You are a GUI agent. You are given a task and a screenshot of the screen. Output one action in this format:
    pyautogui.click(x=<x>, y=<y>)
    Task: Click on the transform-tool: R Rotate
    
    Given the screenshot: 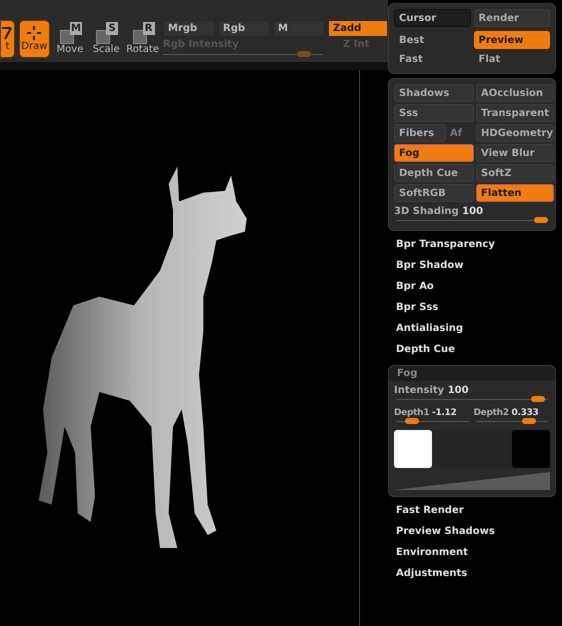 What is the action you would take?
    pyautogui.click(x=143, y=38)
    